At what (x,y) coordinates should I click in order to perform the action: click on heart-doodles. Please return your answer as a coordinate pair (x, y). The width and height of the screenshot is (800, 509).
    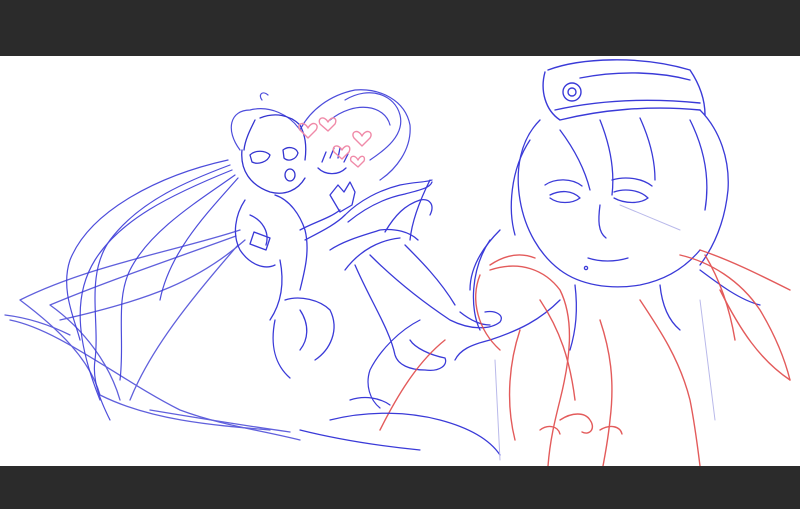
    Looking at the image, I should click on (335, 142).